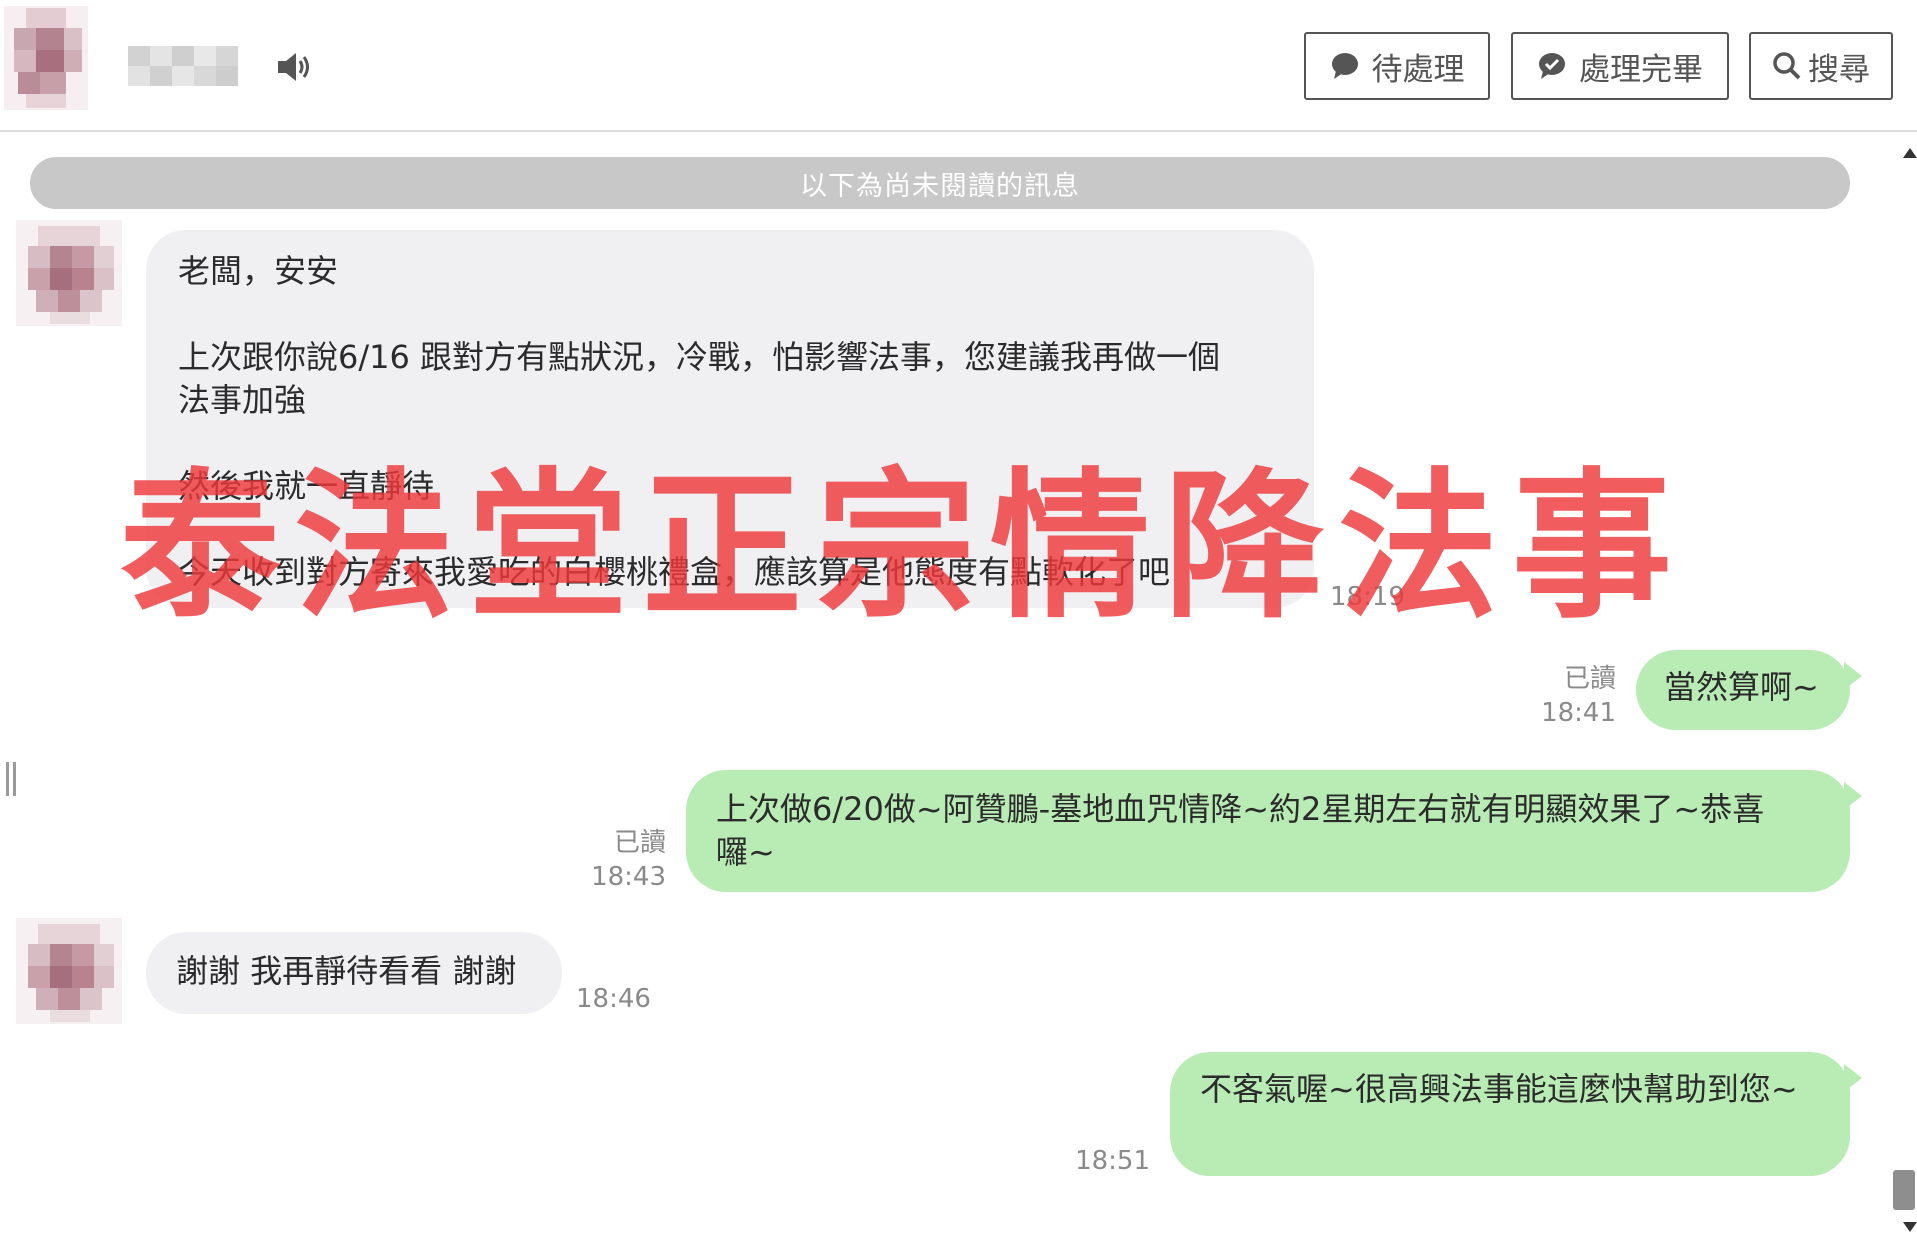 This screenshot has height=1236, width=1917. What do you see at coordinates (1418, 69) in the screenshot?
I see `pending-button-label: 待處理` at bounding box center [1418, 69].